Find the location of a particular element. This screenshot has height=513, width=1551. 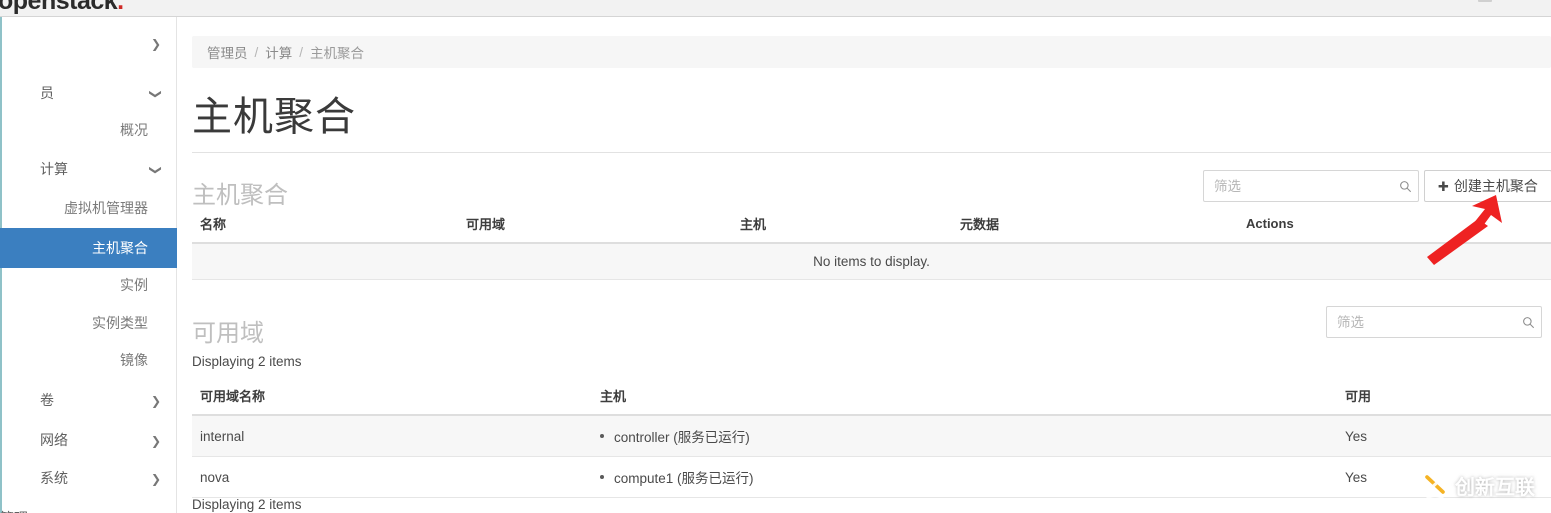

column-header-zone-name: 可用域名称 is located at coordinates (392, 398).